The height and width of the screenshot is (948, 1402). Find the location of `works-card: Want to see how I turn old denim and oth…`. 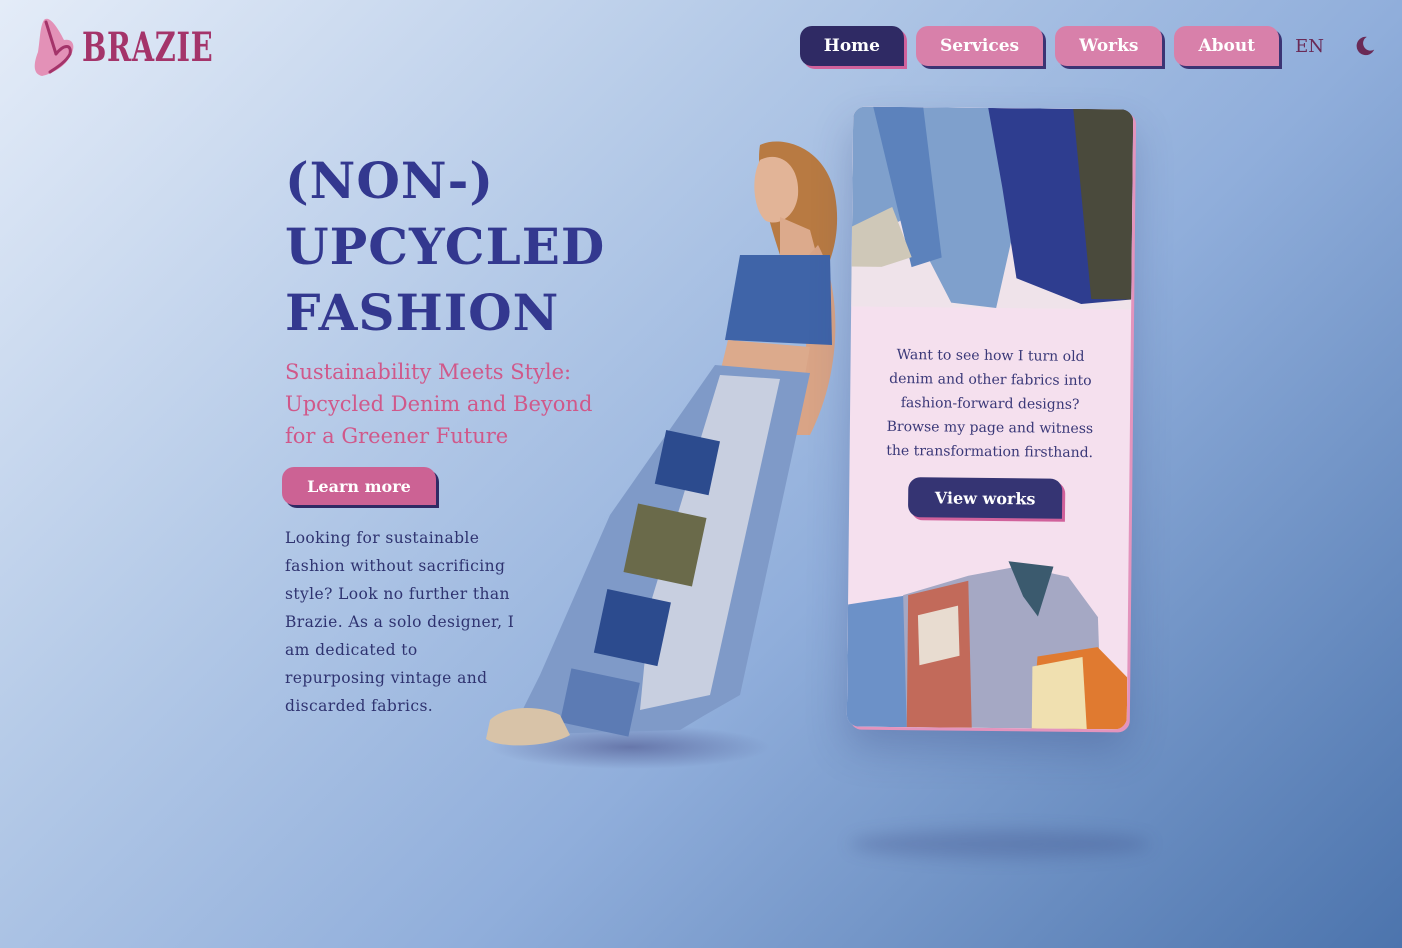

works-card: Want to see how I turn old denim and oth… is located at coordinates (990, 418).